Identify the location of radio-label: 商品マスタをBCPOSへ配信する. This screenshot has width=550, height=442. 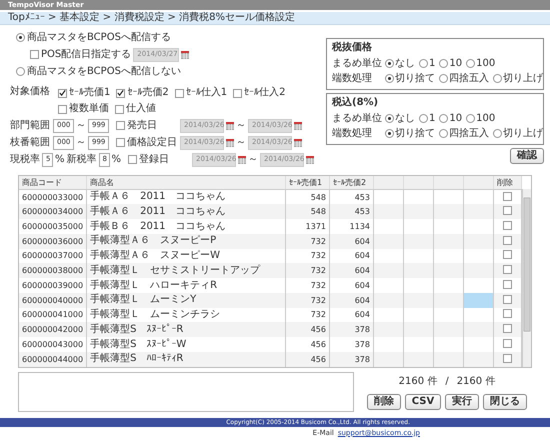
(99, 38).